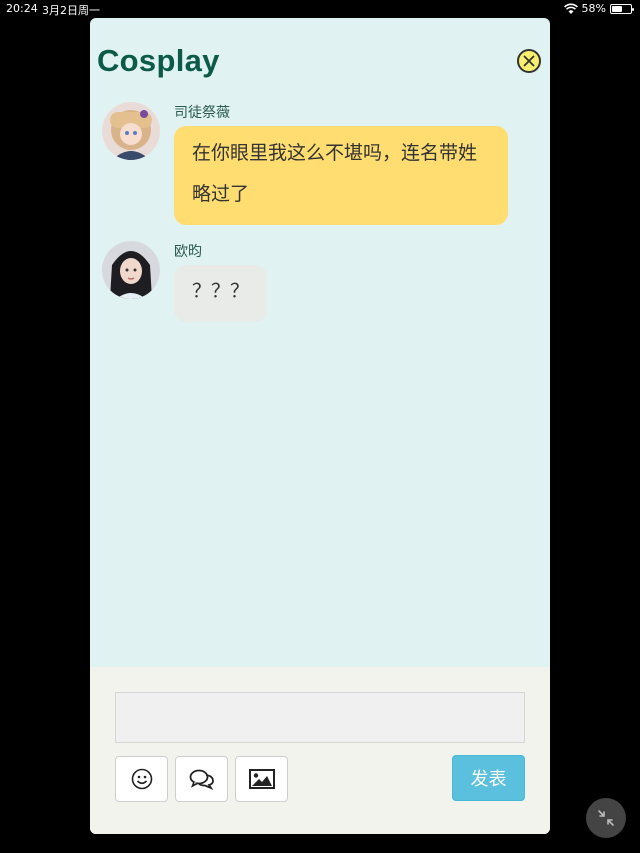 The image size is (640, 853). Describe the element at coordinates (320, 717) in the screenshot. I see `message-input` at that location.